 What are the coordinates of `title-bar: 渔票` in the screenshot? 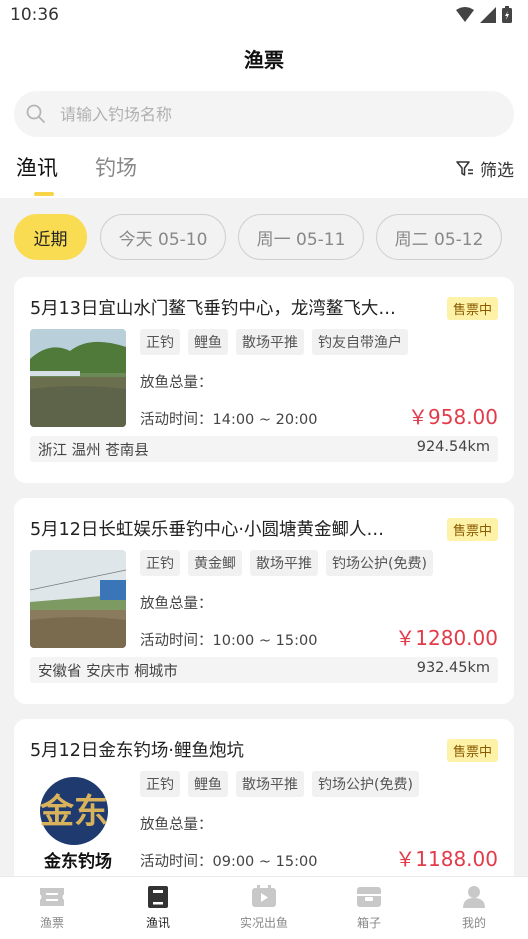 It's located at (264, 58).